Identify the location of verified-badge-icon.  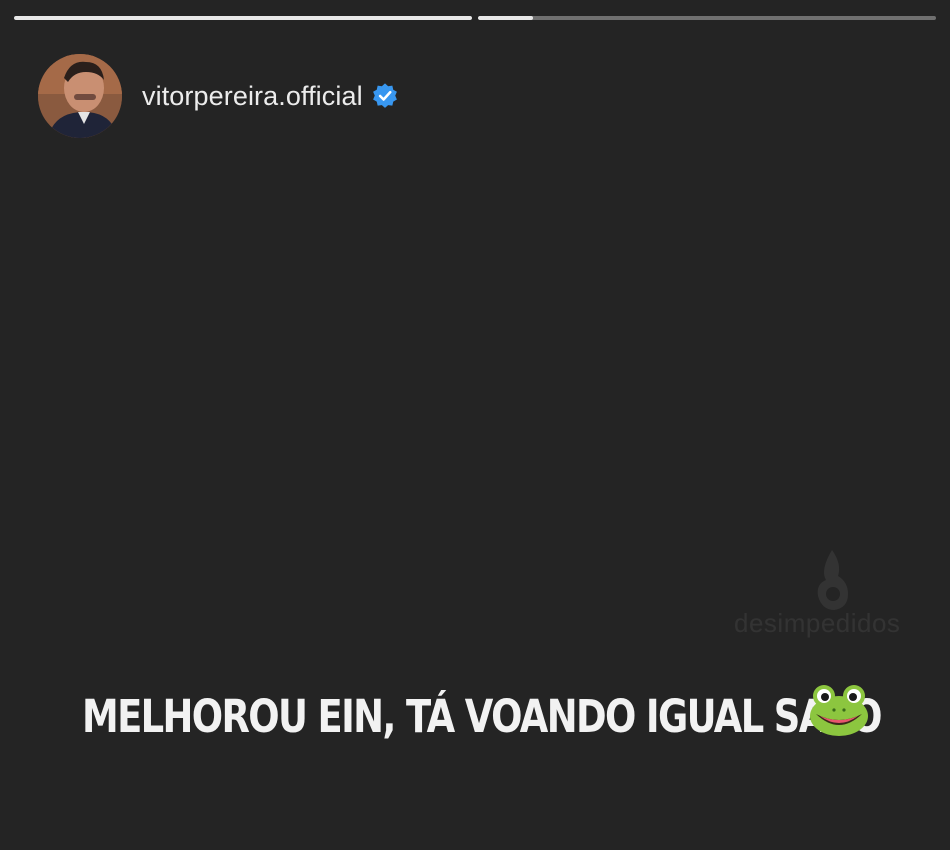
(385, 96).